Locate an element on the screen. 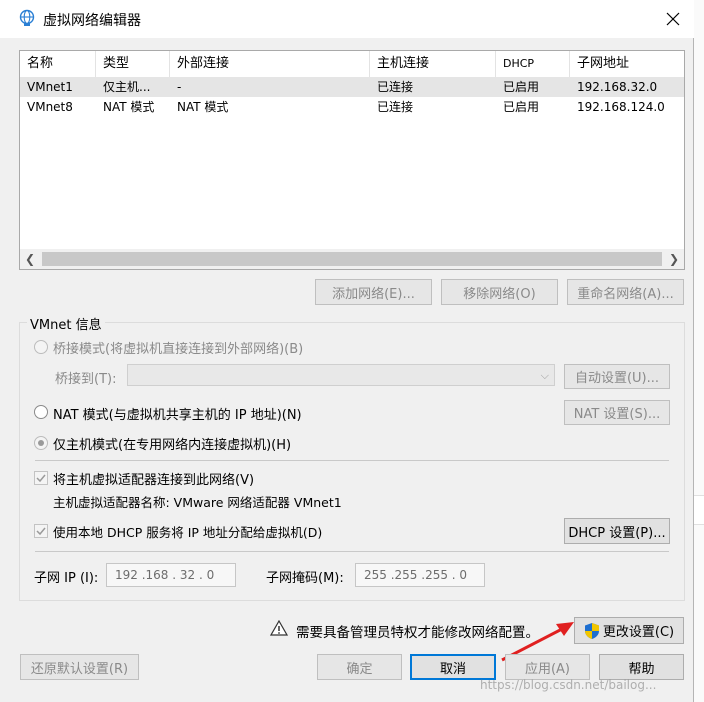  cell-name: VMnet8 is located at coordinates (50, 107).